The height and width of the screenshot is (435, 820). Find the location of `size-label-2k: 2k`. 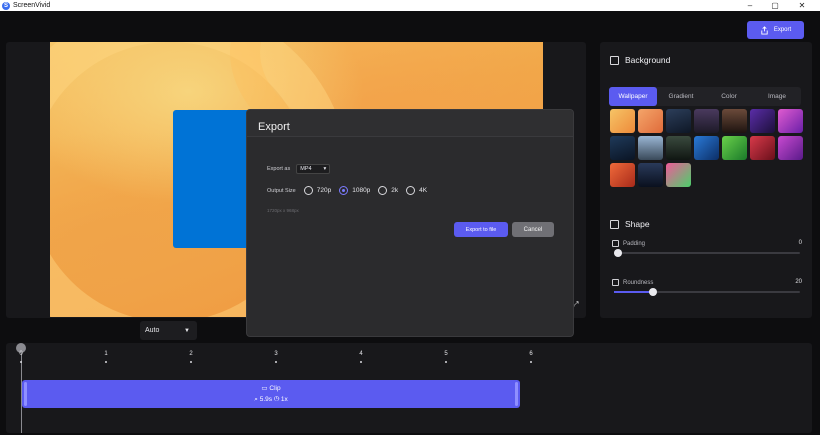

size-label-2k: 2k is located at coordinates (395, 190).